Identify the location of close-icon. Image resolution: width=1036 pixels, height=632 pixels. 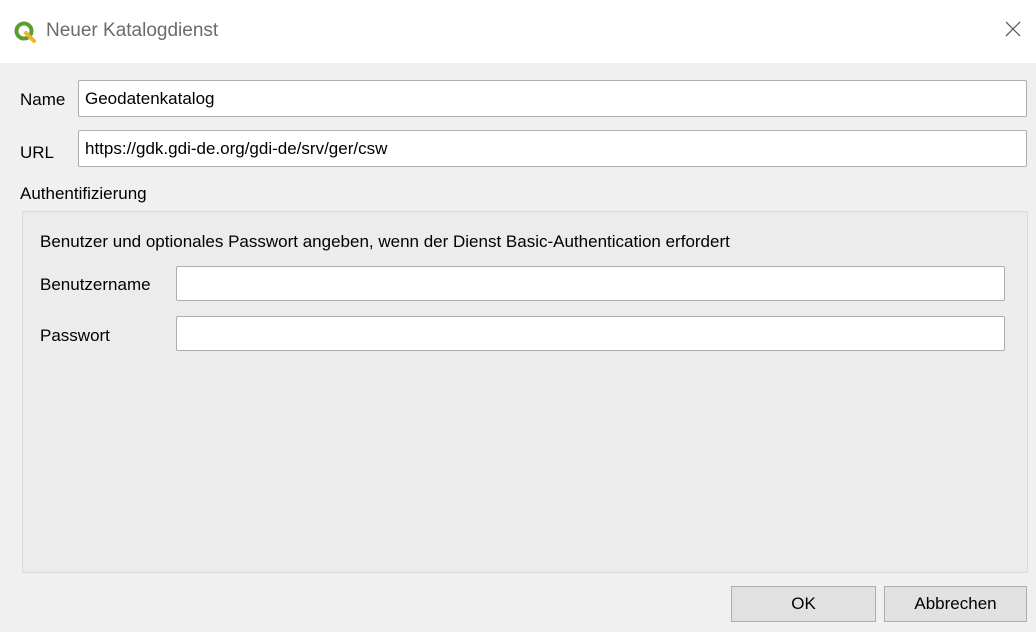
(1013, 31).